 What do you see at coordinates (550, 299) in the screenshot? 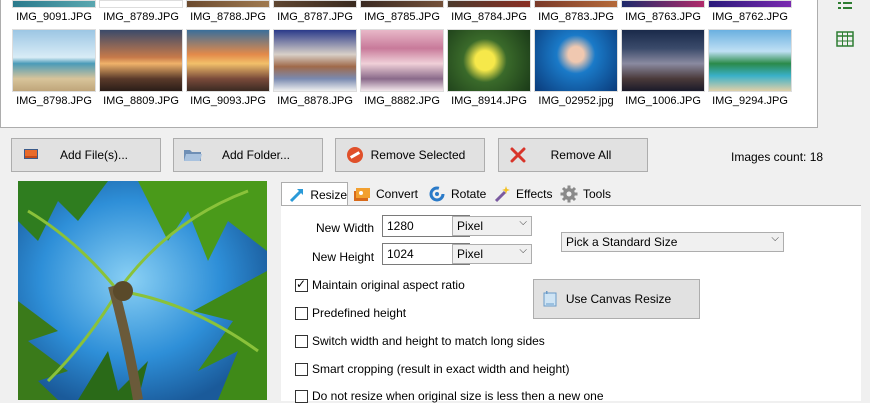
I see `canvas-icon` at bounding box center [550, 299].